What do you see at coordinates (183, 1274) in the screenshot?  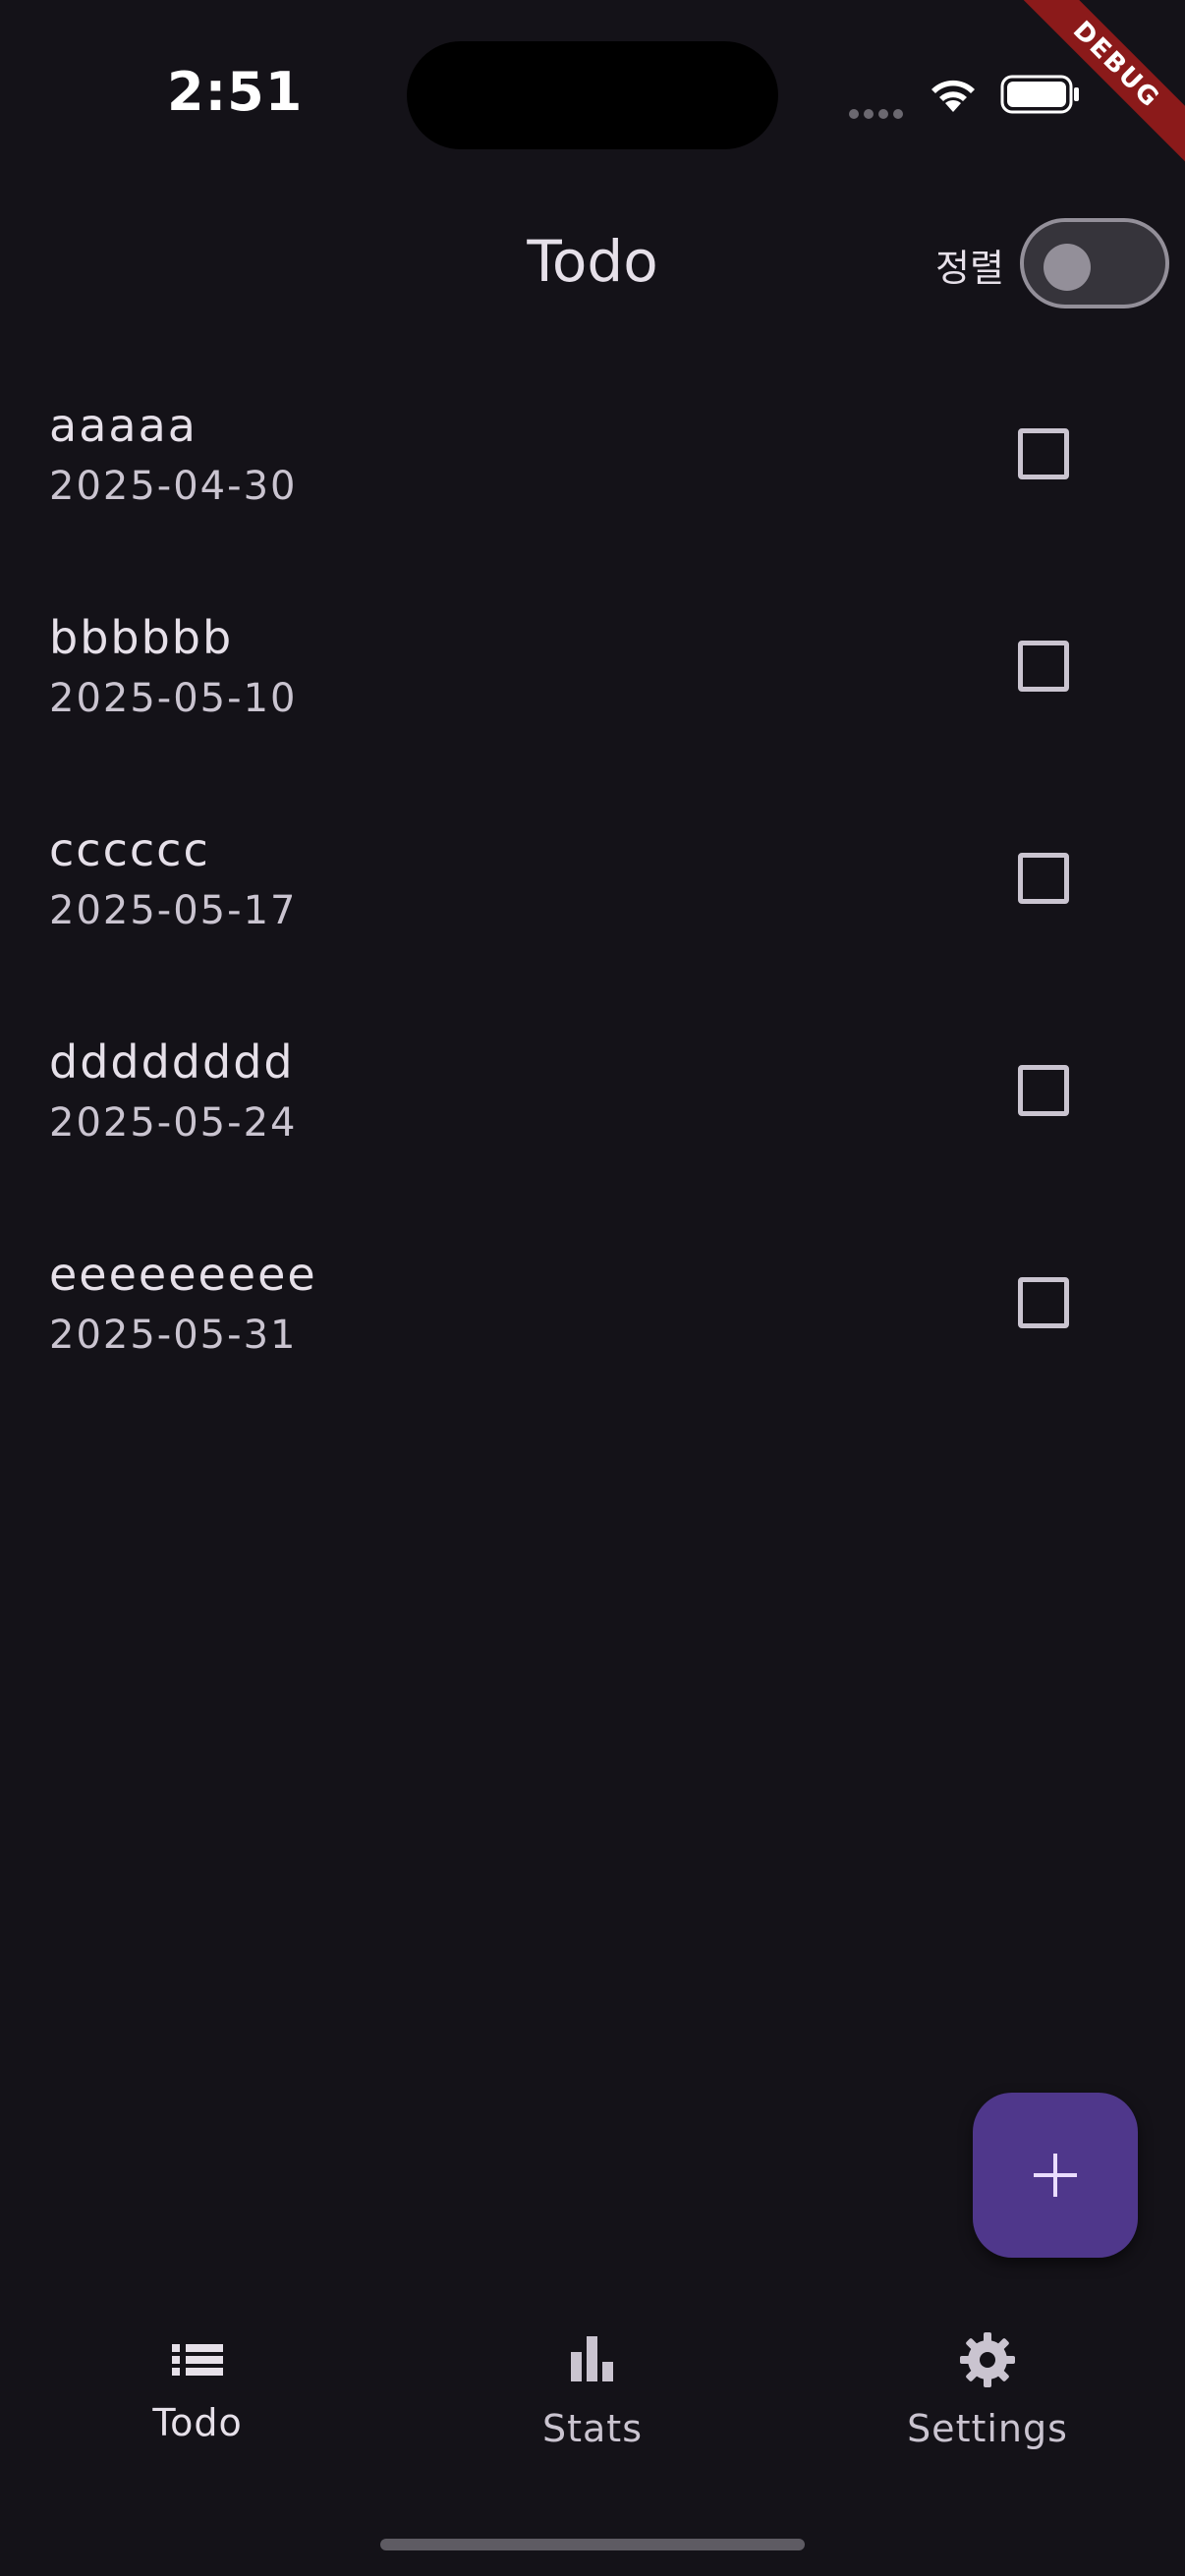 I see `todo-title: eeeeeeeee` at bounding box center [183, 1274].